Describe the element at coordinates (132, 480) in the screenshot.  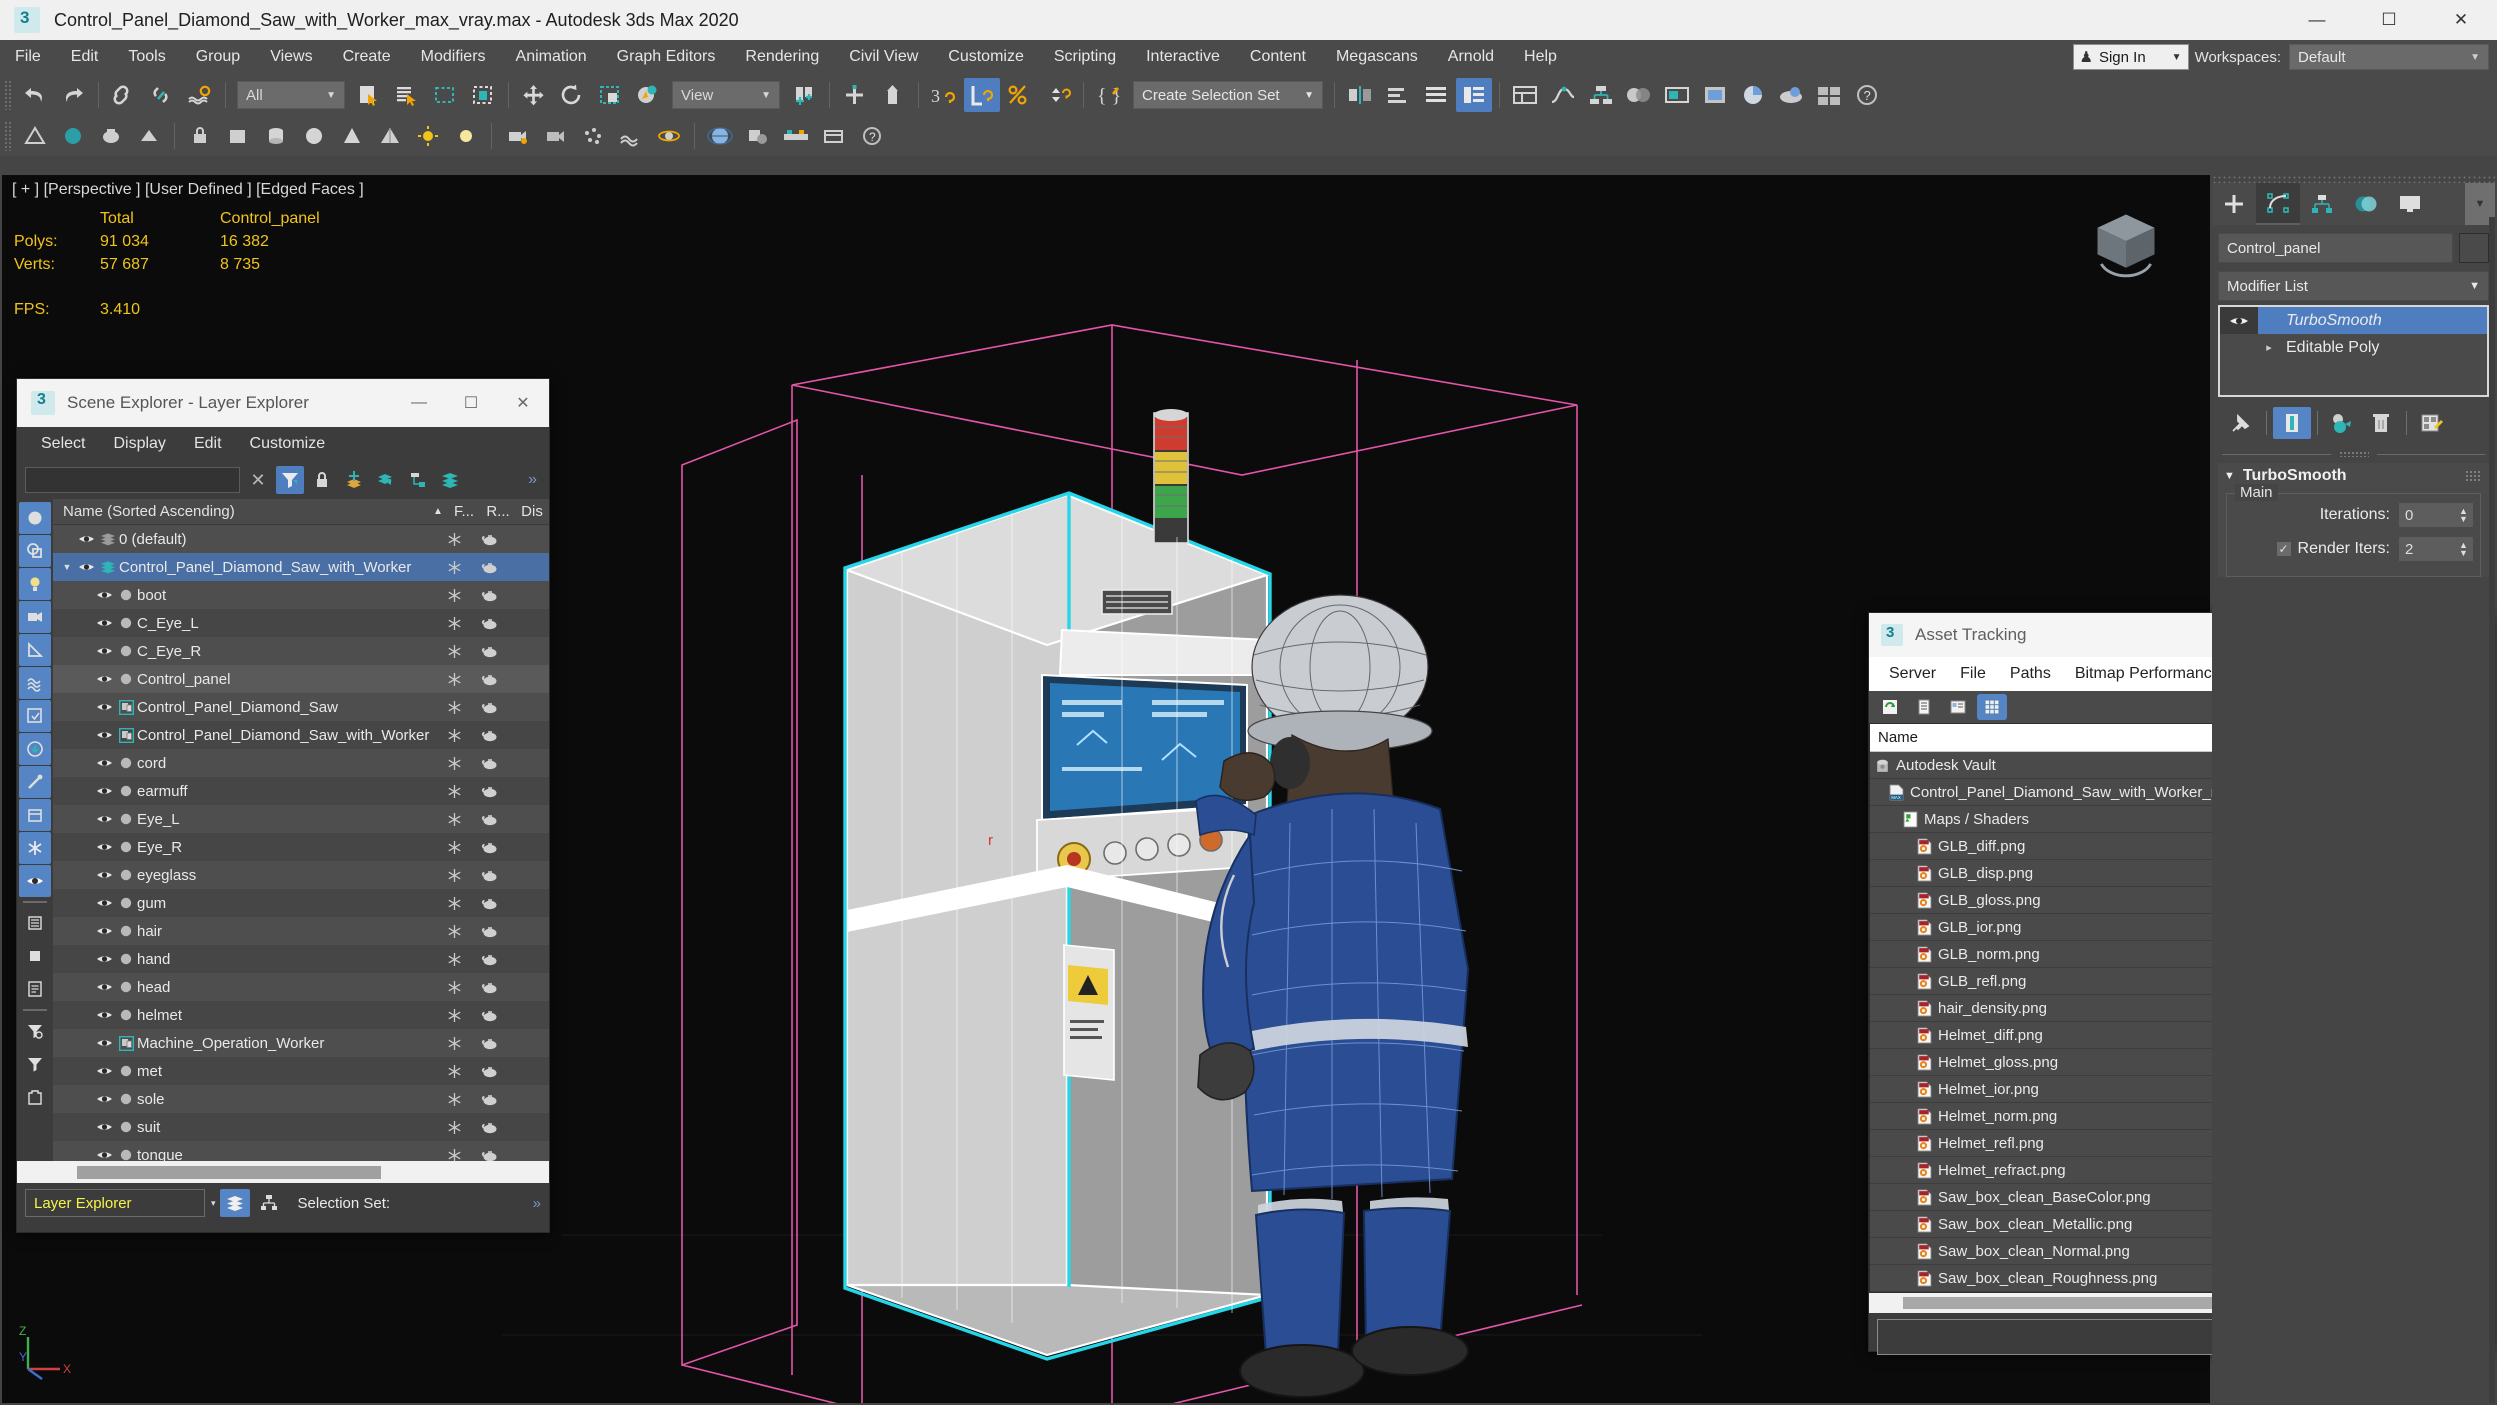
I see `scene-explorer-search-input` at that location.